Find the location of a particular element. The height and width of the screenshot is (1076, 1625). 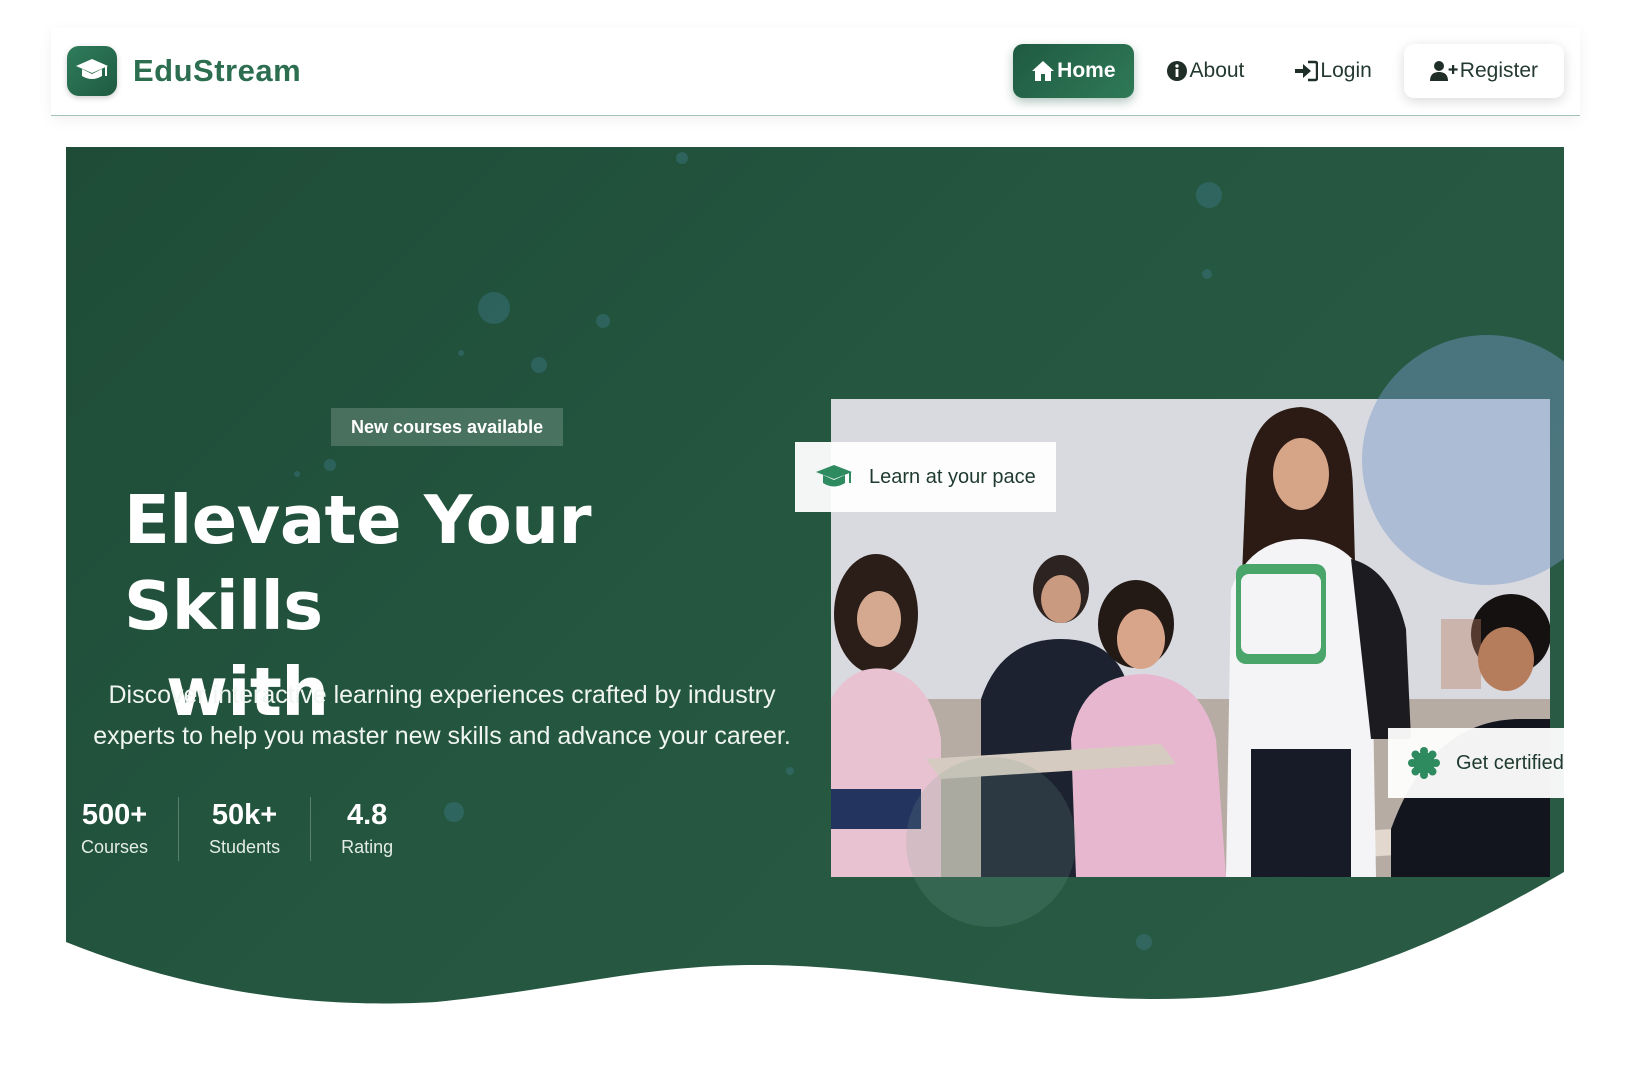

learn-pace-card: Learn at your pace is located at coordinates (925, 477).